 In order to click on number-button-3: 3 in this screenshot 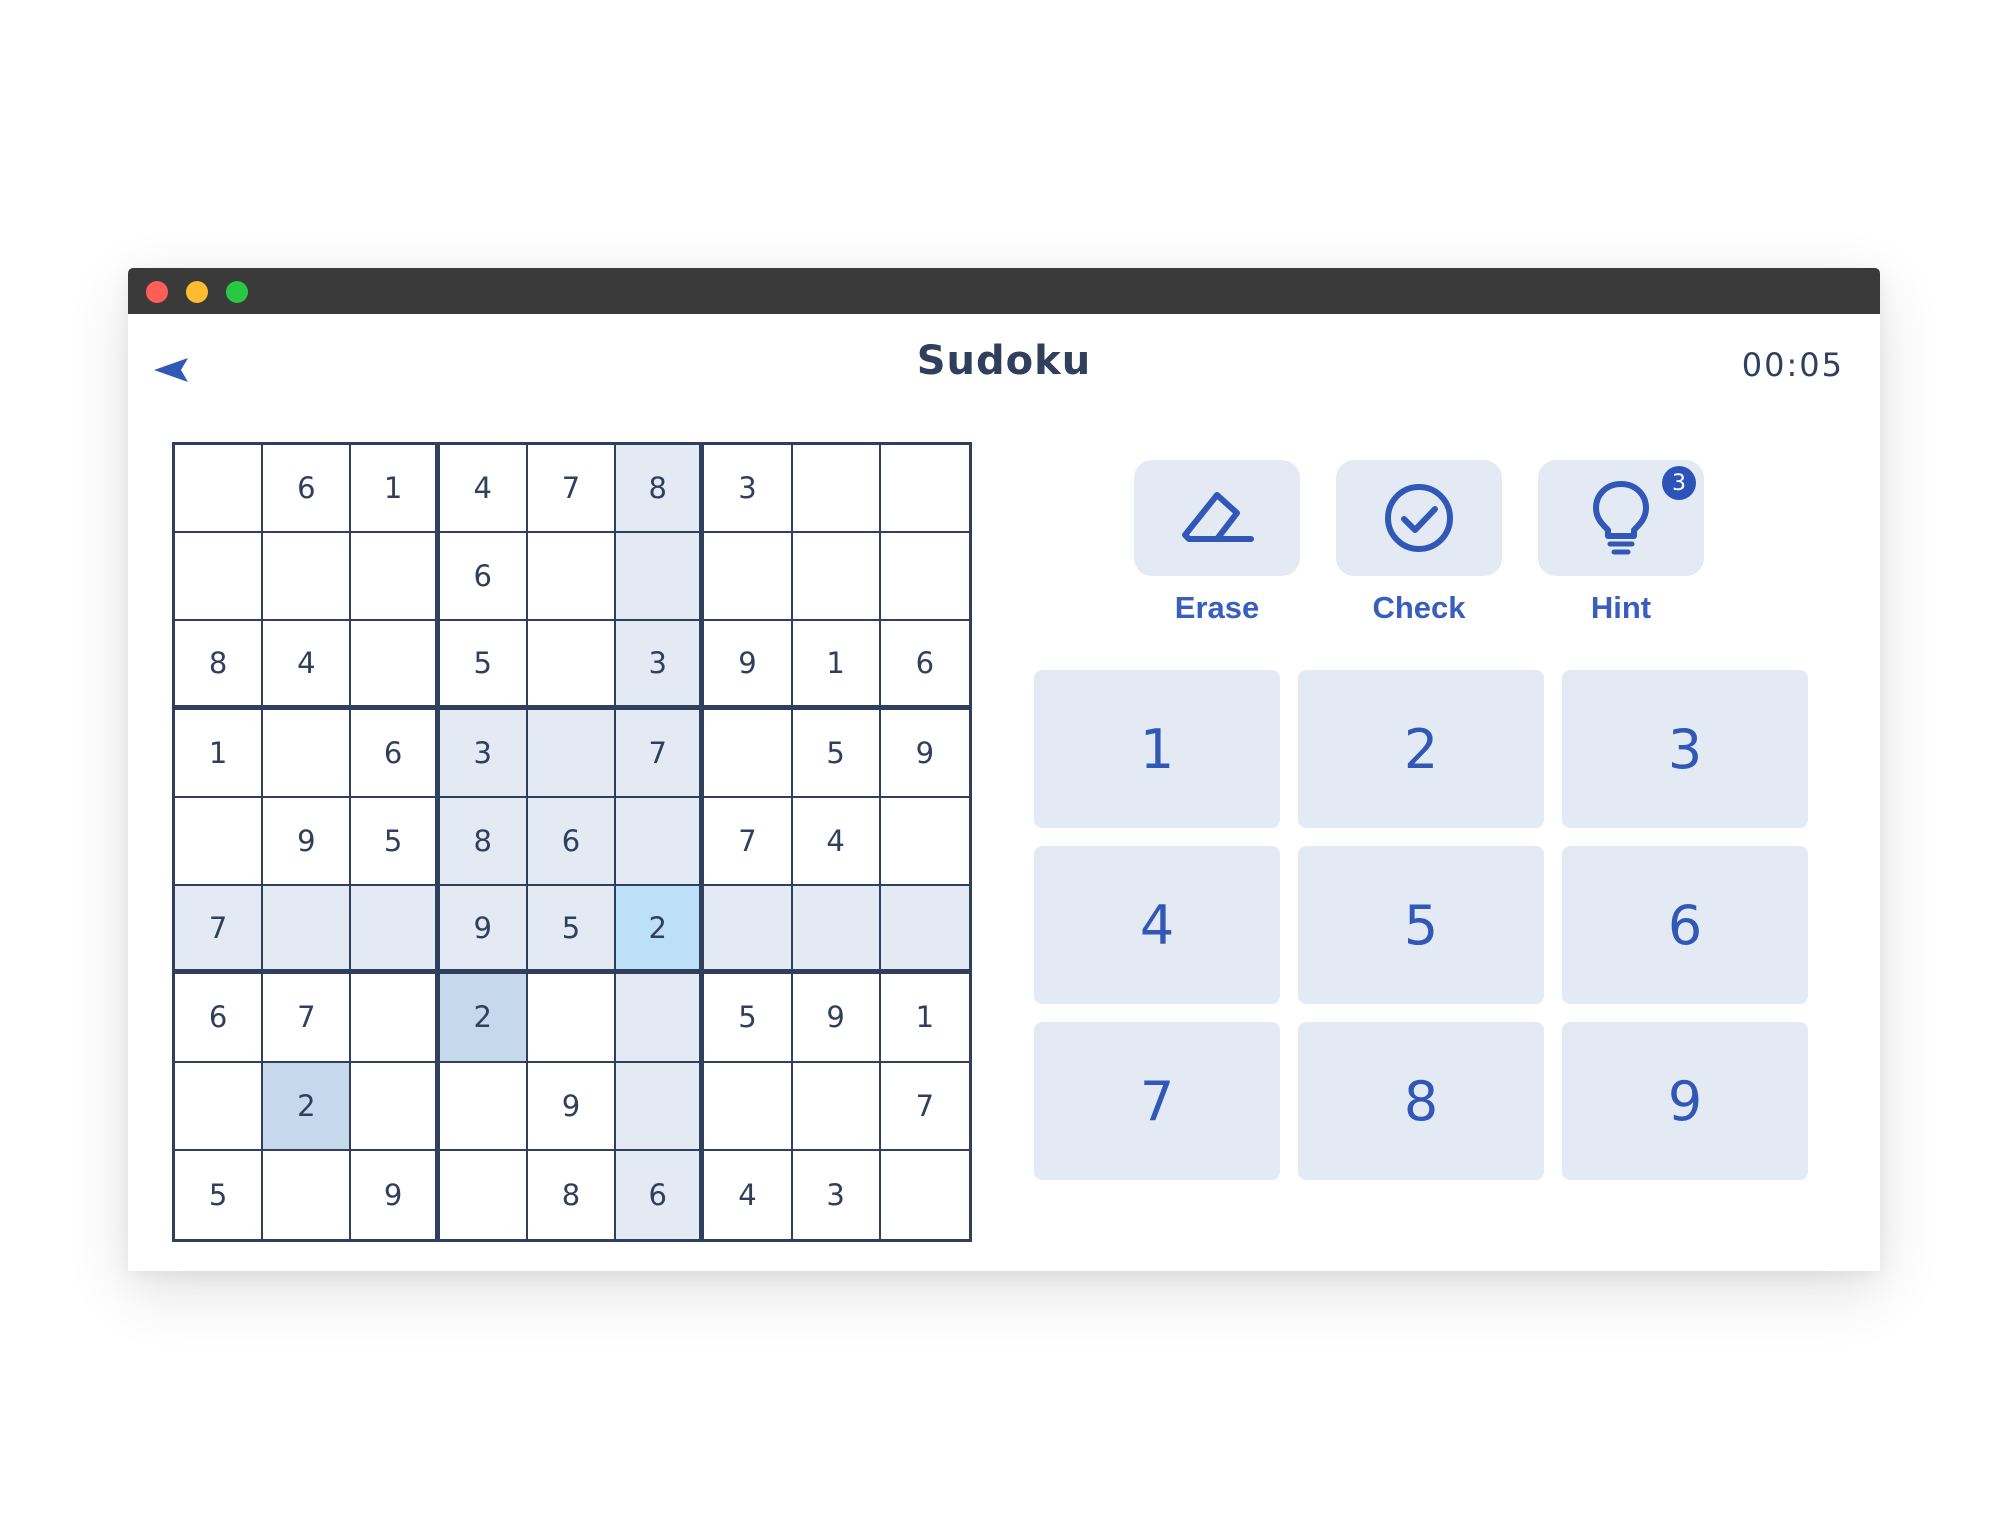, I will do `click(1685, 749)`.